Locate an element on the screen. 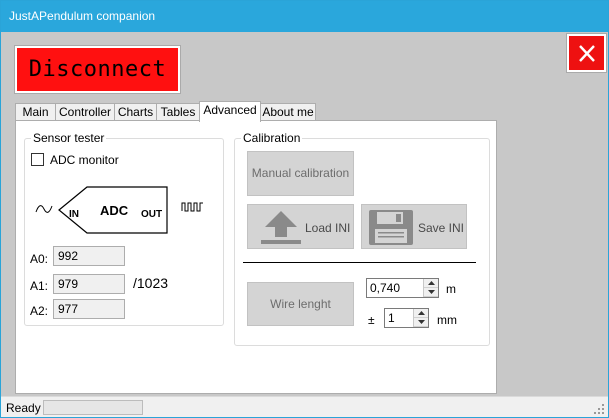 This screenshot has height=418, width=609. adc-max-label: /1023 is located at coordinates (151, 283).